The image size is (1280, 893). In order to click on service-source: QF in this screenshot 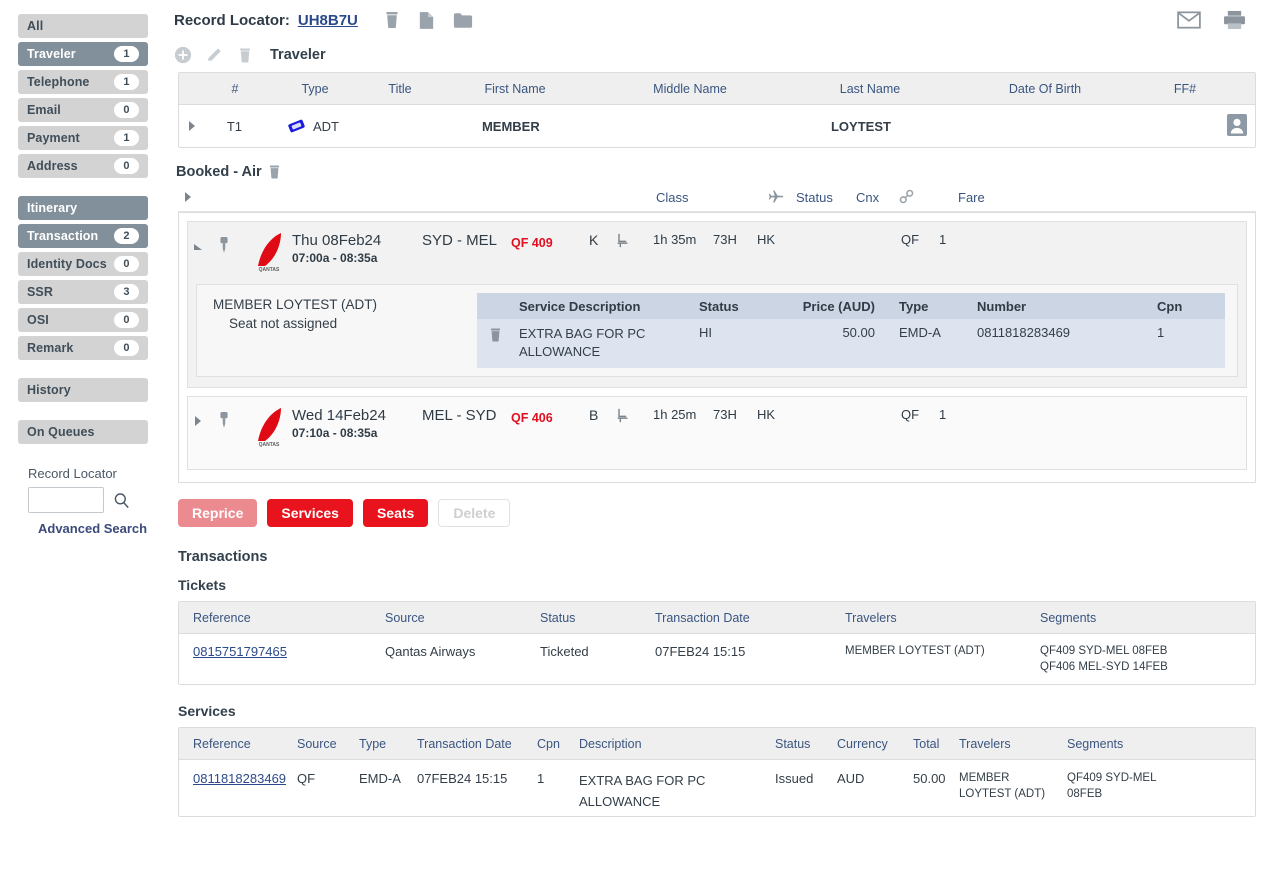, I will do `click(306, 779)`.